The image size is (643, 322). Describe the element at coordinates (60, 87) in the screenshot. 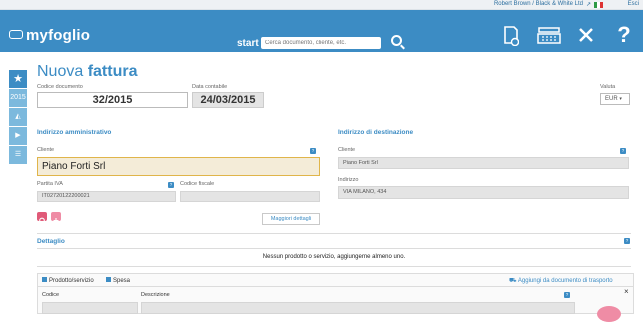

I see `codice-label: Codice documento` at that location.